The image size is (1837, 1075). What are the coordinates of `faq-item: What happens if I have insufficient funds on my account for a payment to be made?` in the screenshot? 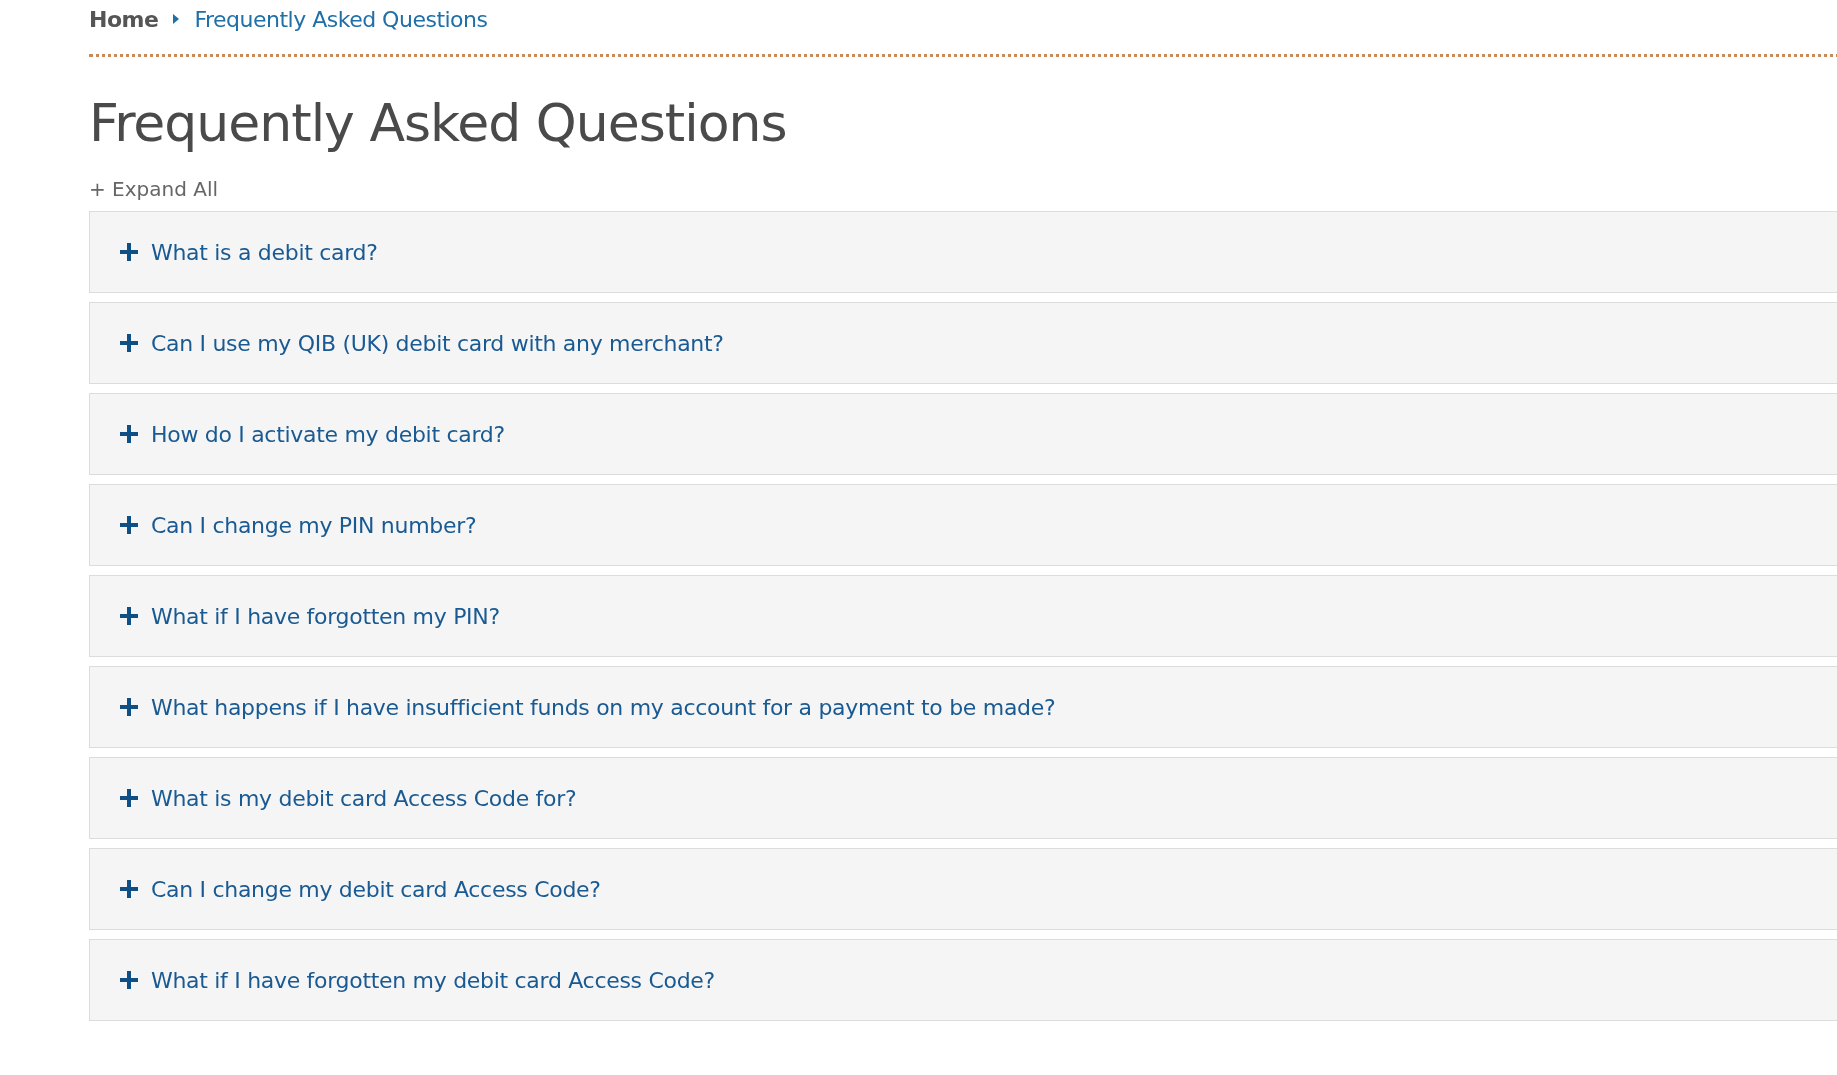 It's located at (963, 707).